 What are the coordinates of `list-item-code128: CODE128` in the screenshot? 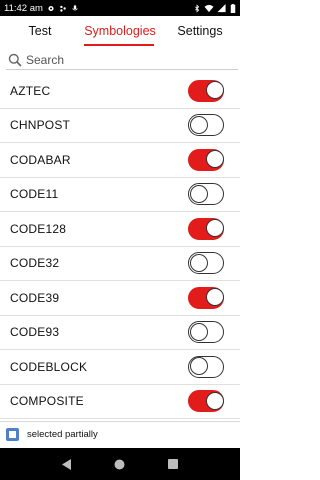 It's located at (120, 229).